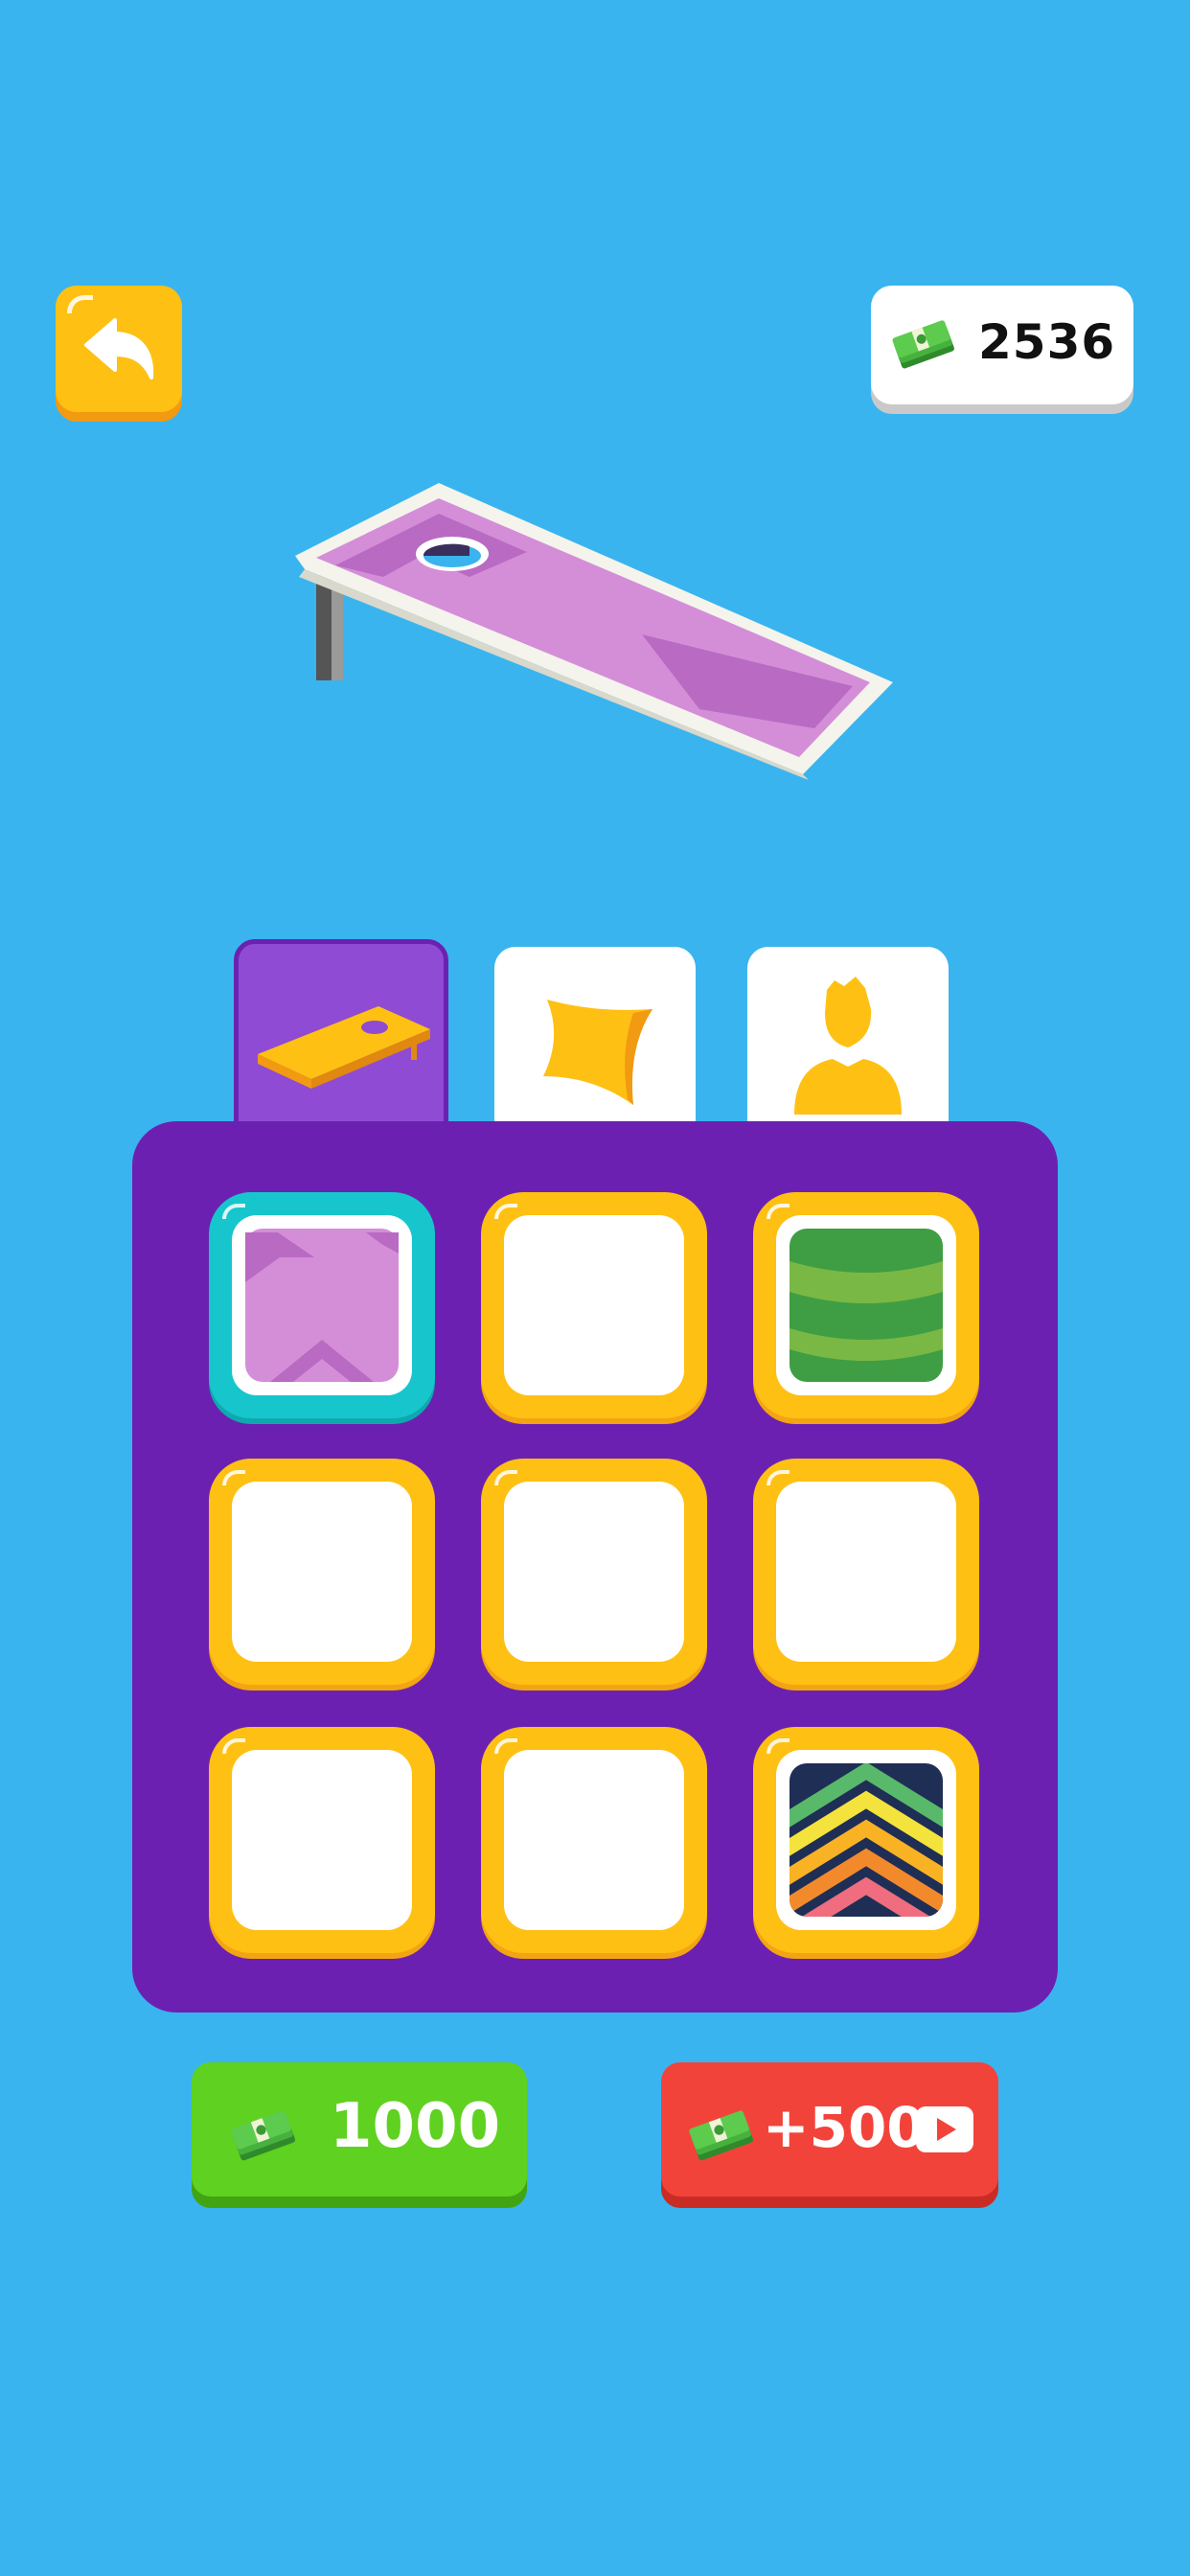 The height and width of the screenshot is (2576, 1190). Describe the element at coordinates (844, 2127) in the screenshot. I see `ad-reward-label: +500` at that location.